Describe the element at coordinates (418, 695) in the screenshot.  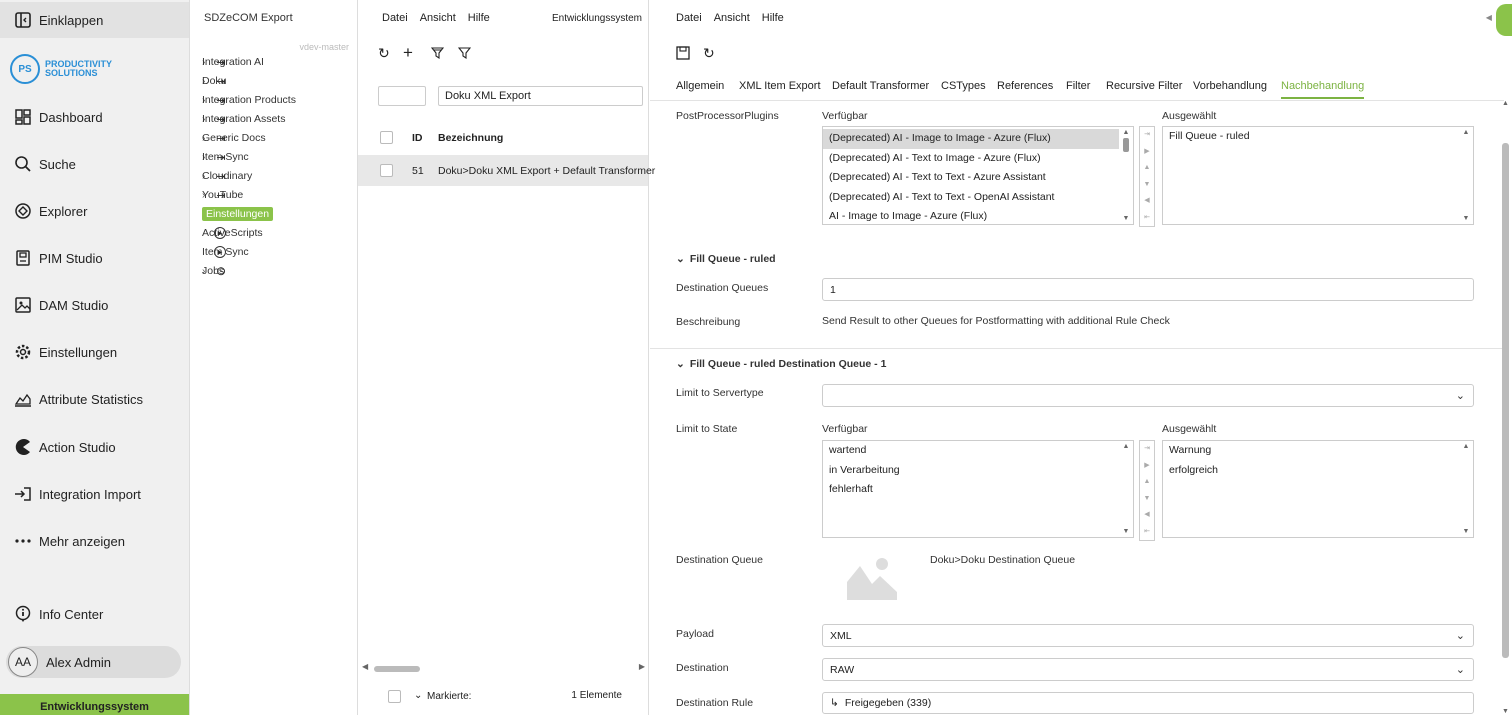
I see `chevron-down-icon: ⌄` at that location.